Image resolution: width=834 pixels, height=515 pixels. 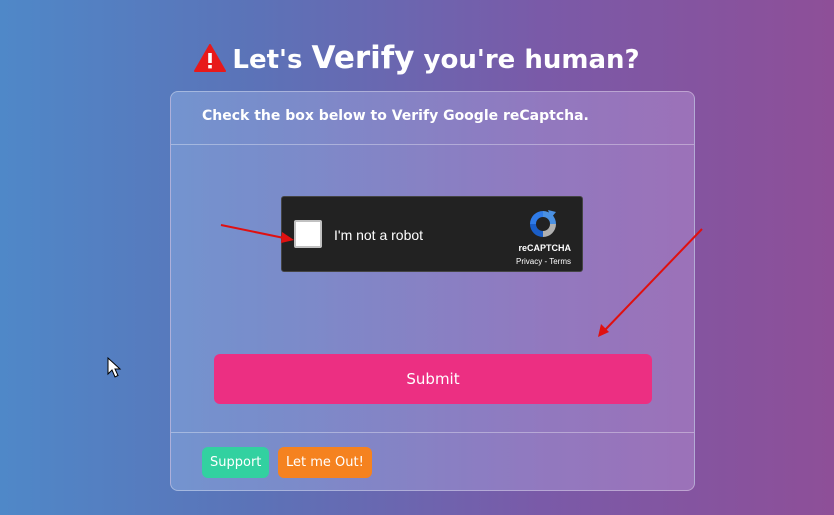 I want to click on title-prefix: Let's, so click(x=267, y=60).